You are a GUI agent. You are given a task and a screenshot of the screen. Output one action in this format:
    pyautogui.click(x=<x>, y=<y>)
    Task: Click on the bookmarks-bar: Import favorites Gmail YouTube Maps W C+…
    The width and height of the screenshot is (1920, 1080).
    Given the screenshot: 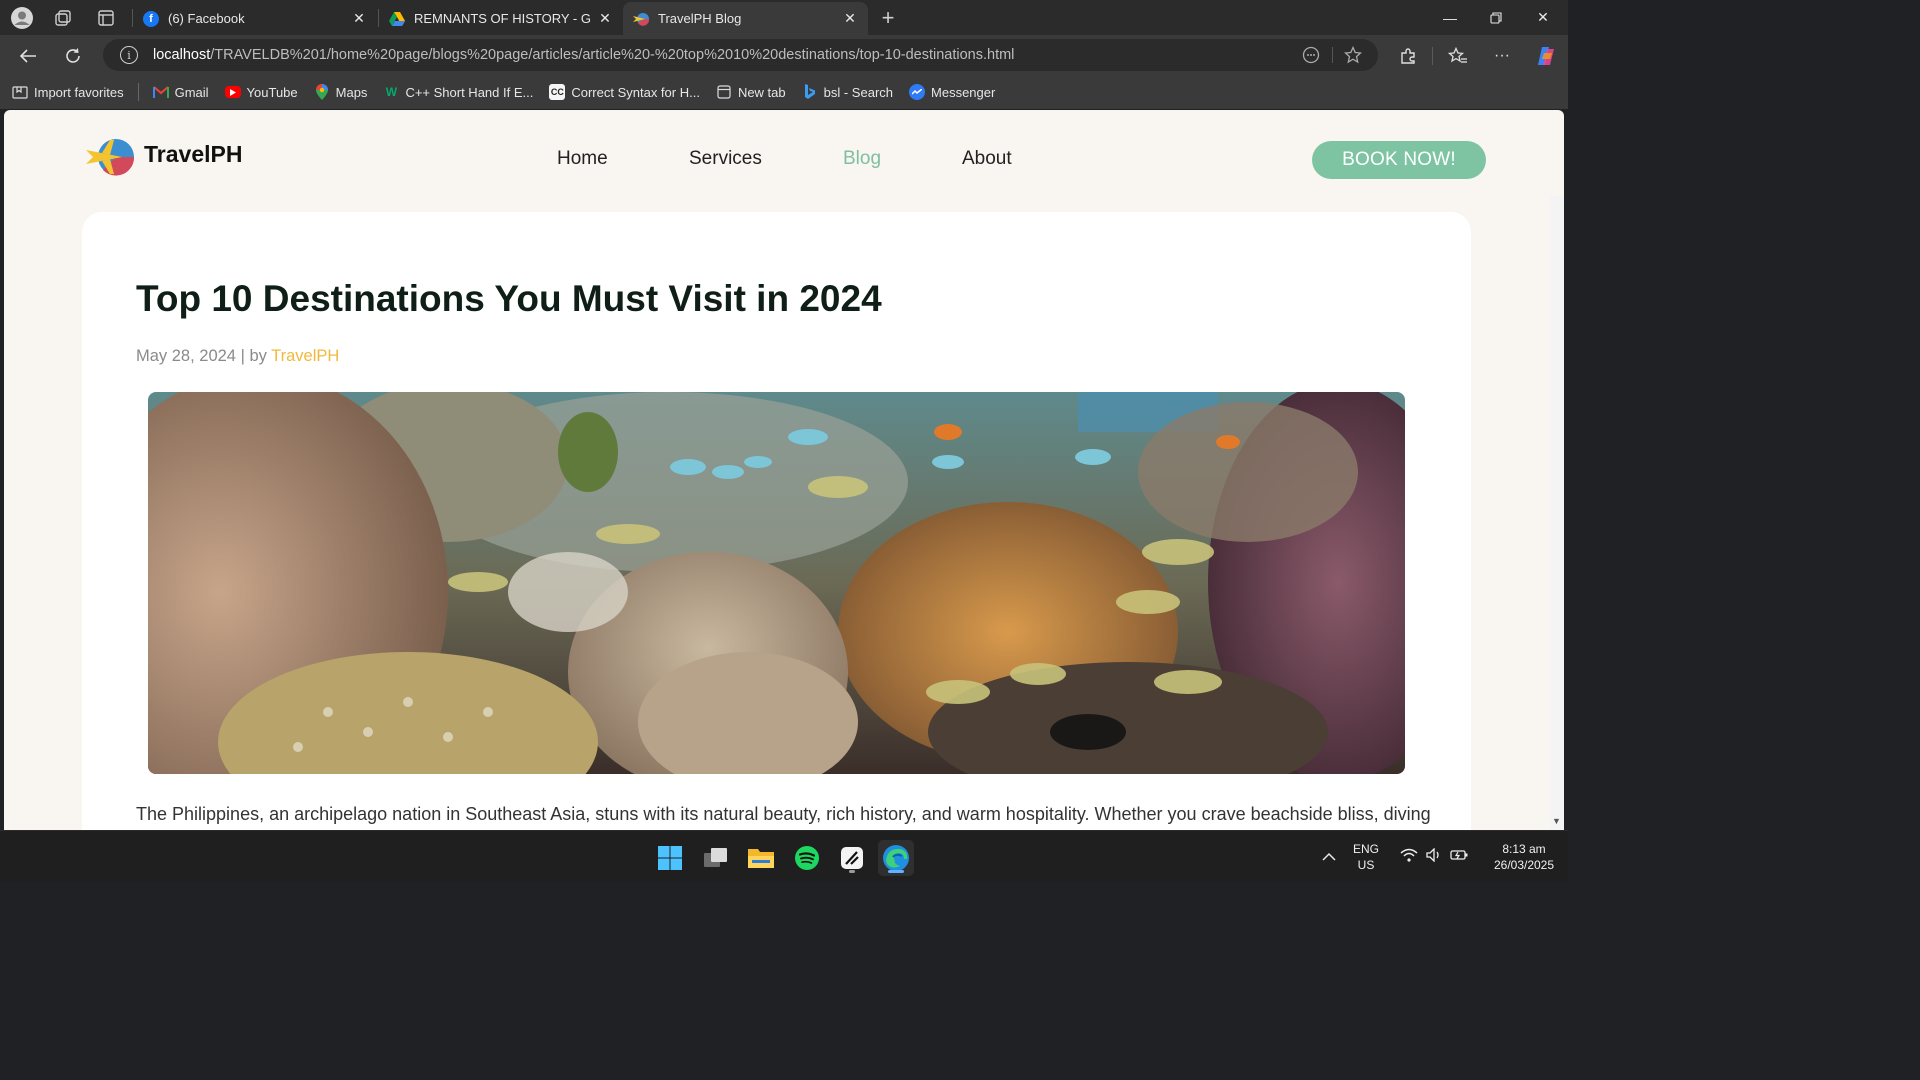 What is the action you would take?
    pyautogui.click(x=784, y=92)
    